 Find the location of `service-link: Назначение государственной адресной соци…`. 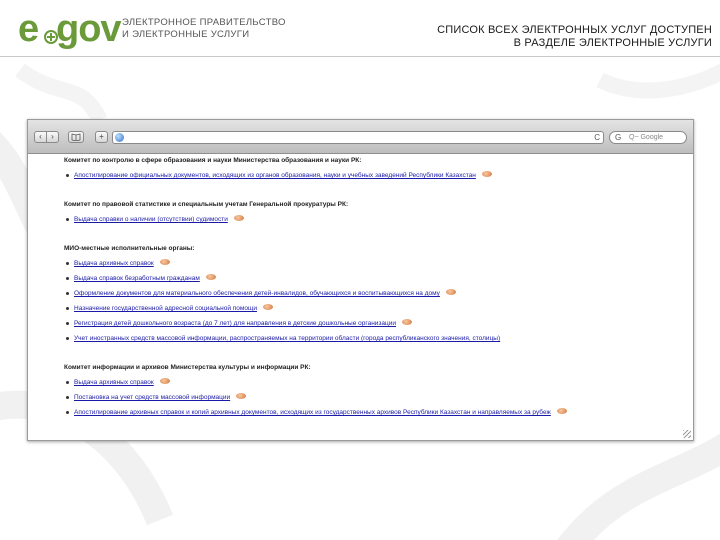

service-link: Назначение государственной адресной соци… is located at coordinates (165, 308).